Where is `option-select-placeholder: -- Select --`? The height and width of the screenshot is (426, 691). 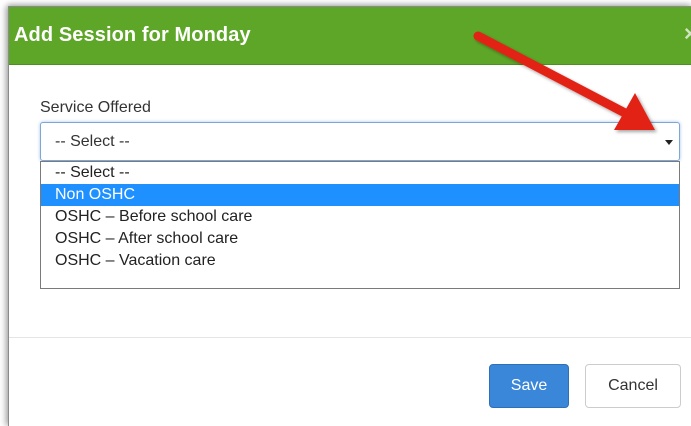 option-select-placeholder: -- Select -- is located at coordinates (360, 173).